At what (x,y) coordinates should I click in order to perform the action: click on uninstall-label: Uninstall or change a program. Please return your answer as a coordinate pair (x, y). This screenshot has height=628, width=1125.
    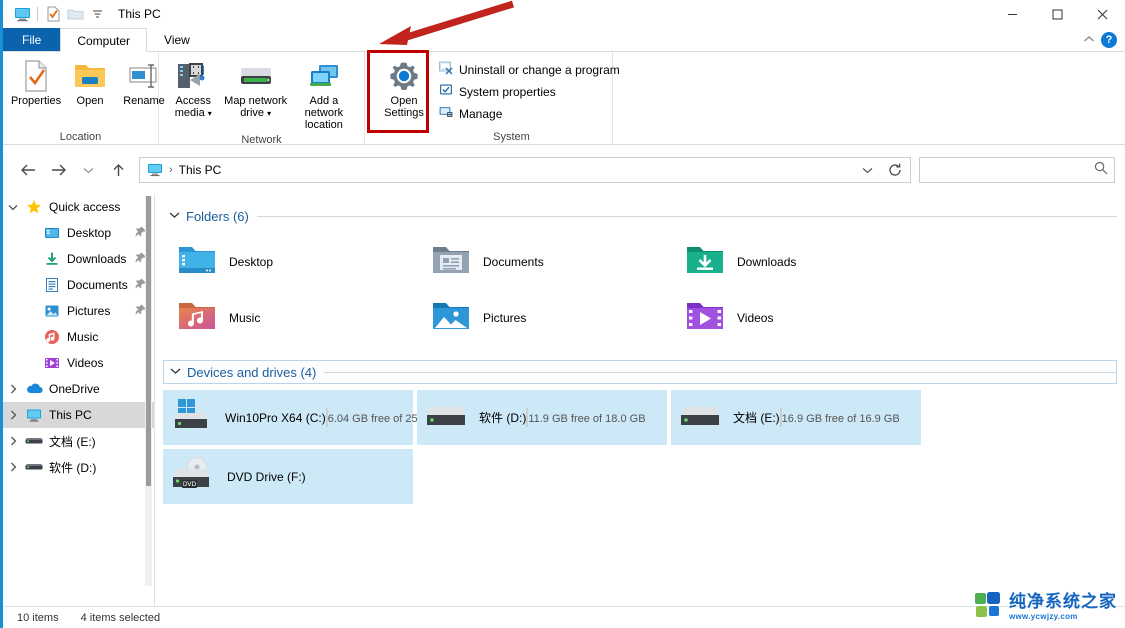
    Looking at the image, I should click on (539, 69).